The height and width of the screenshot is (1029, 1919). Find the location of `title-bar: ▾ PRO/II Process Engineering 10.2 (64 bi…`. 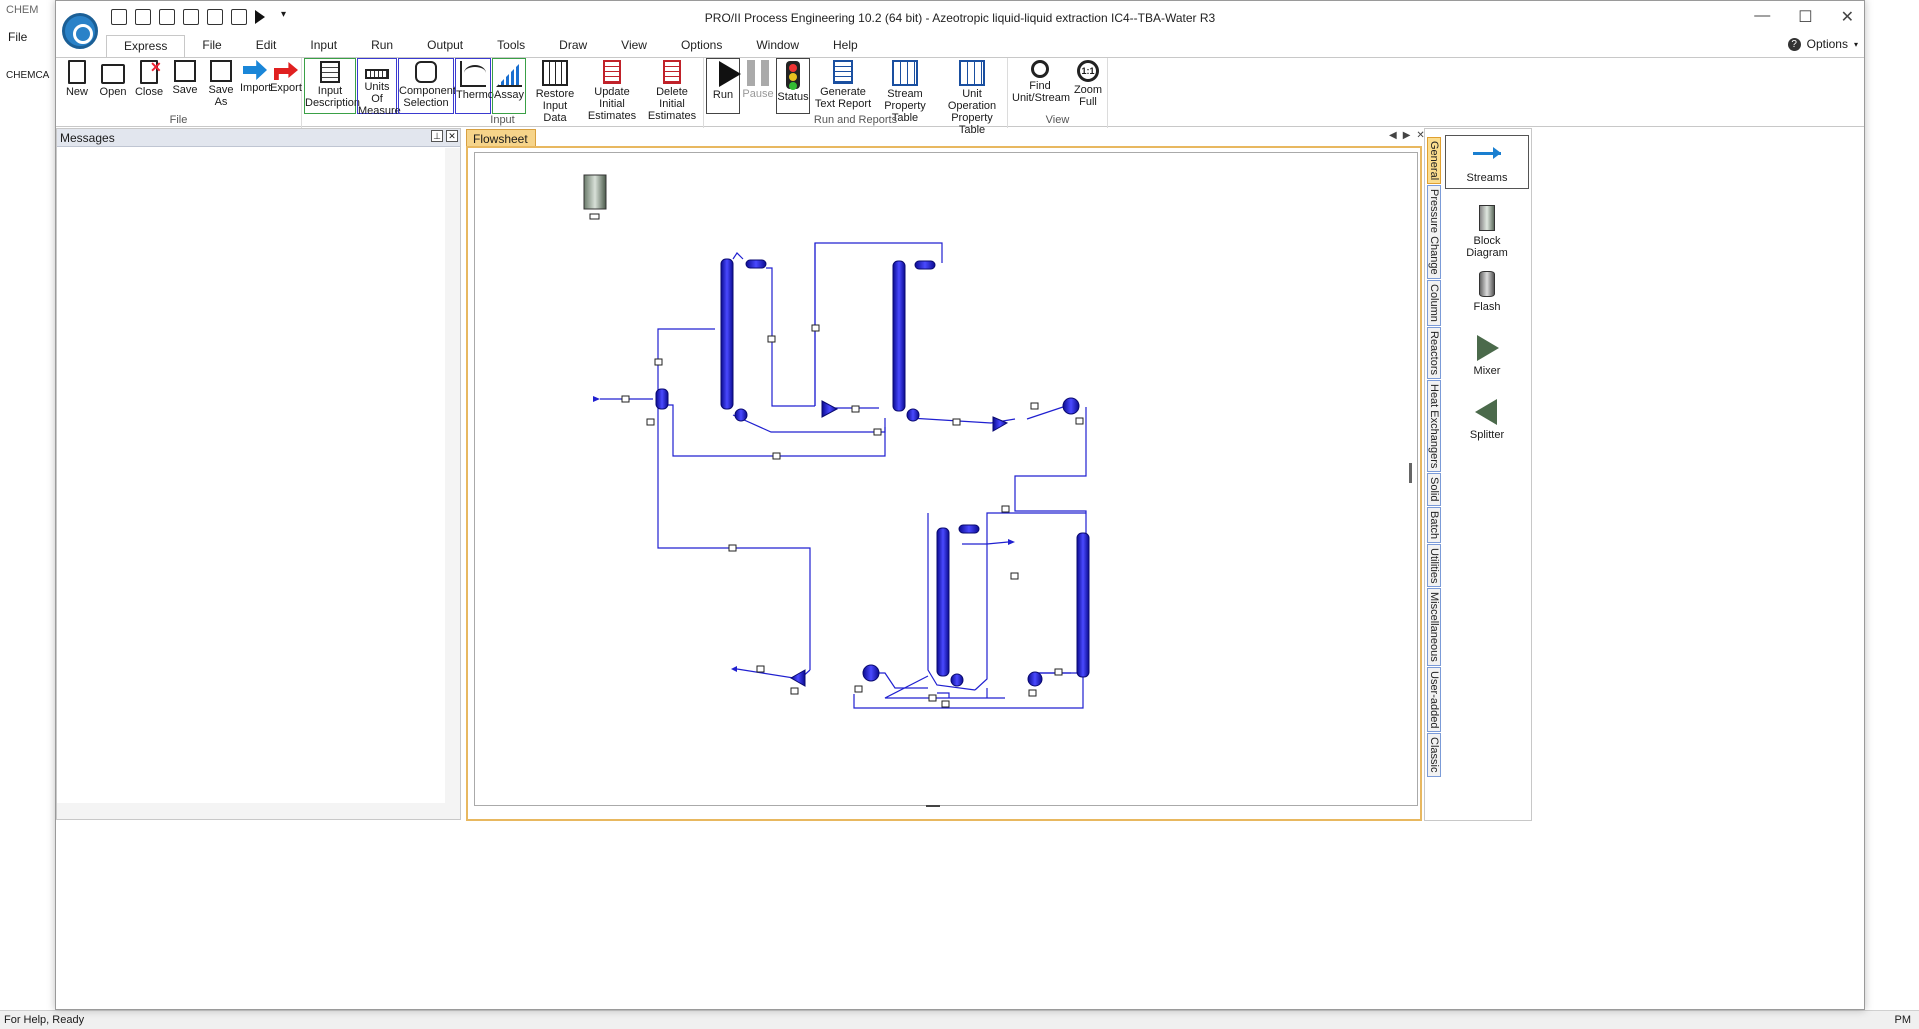

title-bar: ▾ PRO/II Process Engineering 10.2 (64 bi… is located at coordinates (960, 18).